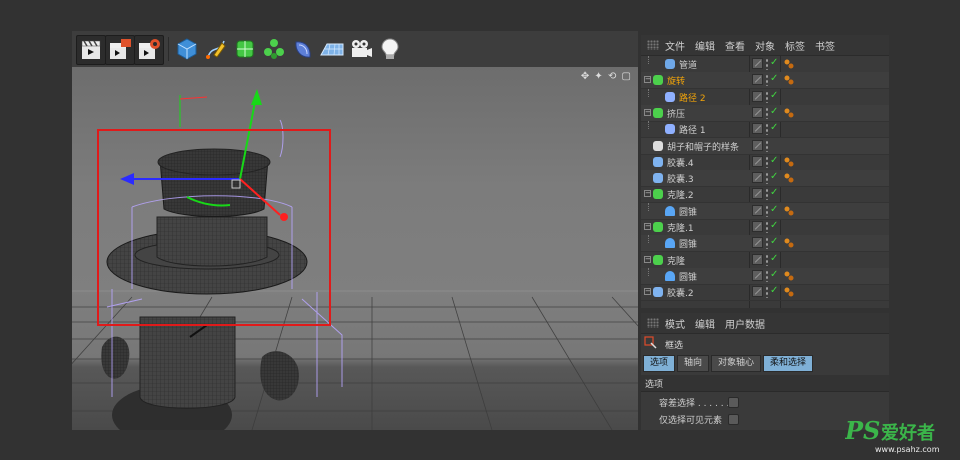  I want to click on menu-tags: 标签, so click(795, 45).